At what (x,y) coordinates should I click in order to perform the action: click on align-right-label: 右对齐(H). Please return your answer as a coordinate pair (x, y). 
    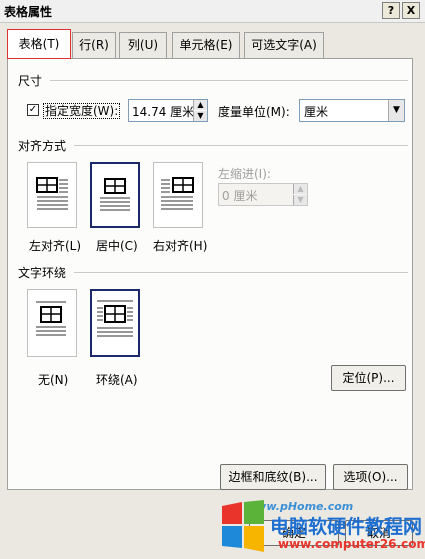
    Looking at the image, I should click on (180, 246).